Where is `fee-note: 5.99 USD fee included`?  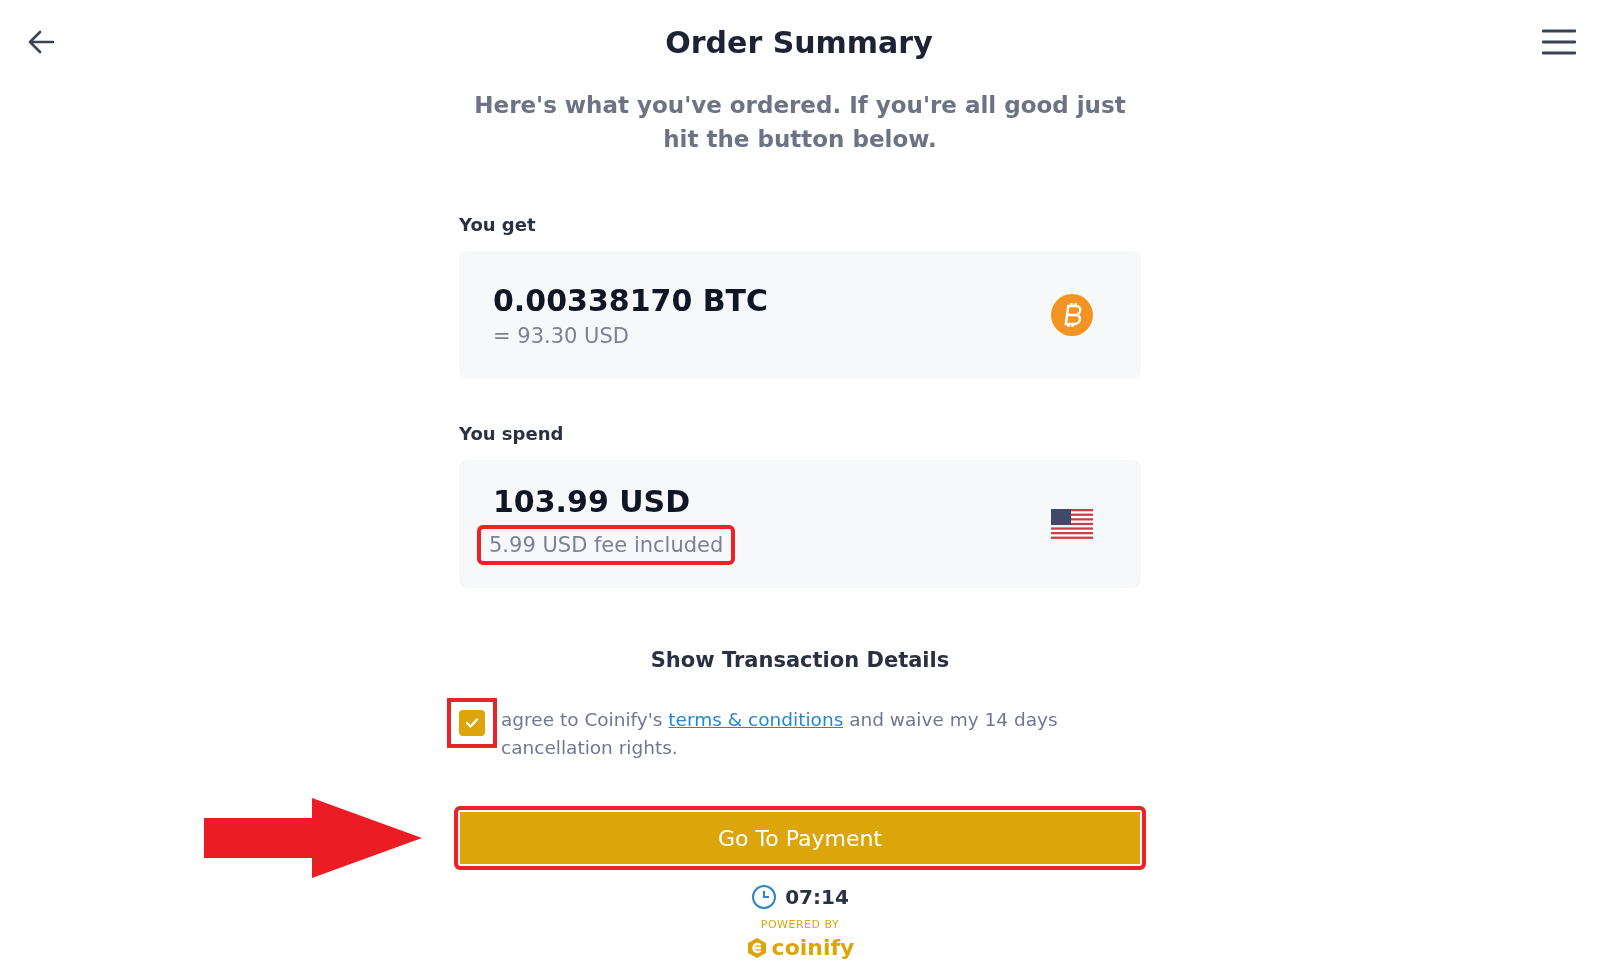
fee-note: 5.99 USD fee included is located at coordinates (606, 544).